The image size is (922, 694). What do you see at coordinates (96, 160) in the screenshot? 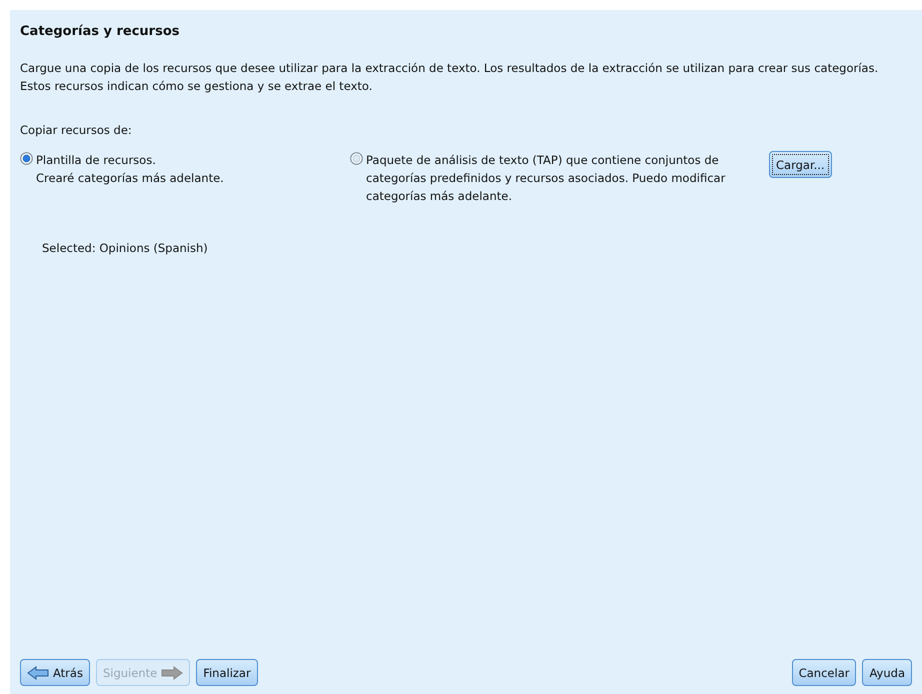
I see `option-text: Plantilla de recursos.` at bounding box center [96, 160].